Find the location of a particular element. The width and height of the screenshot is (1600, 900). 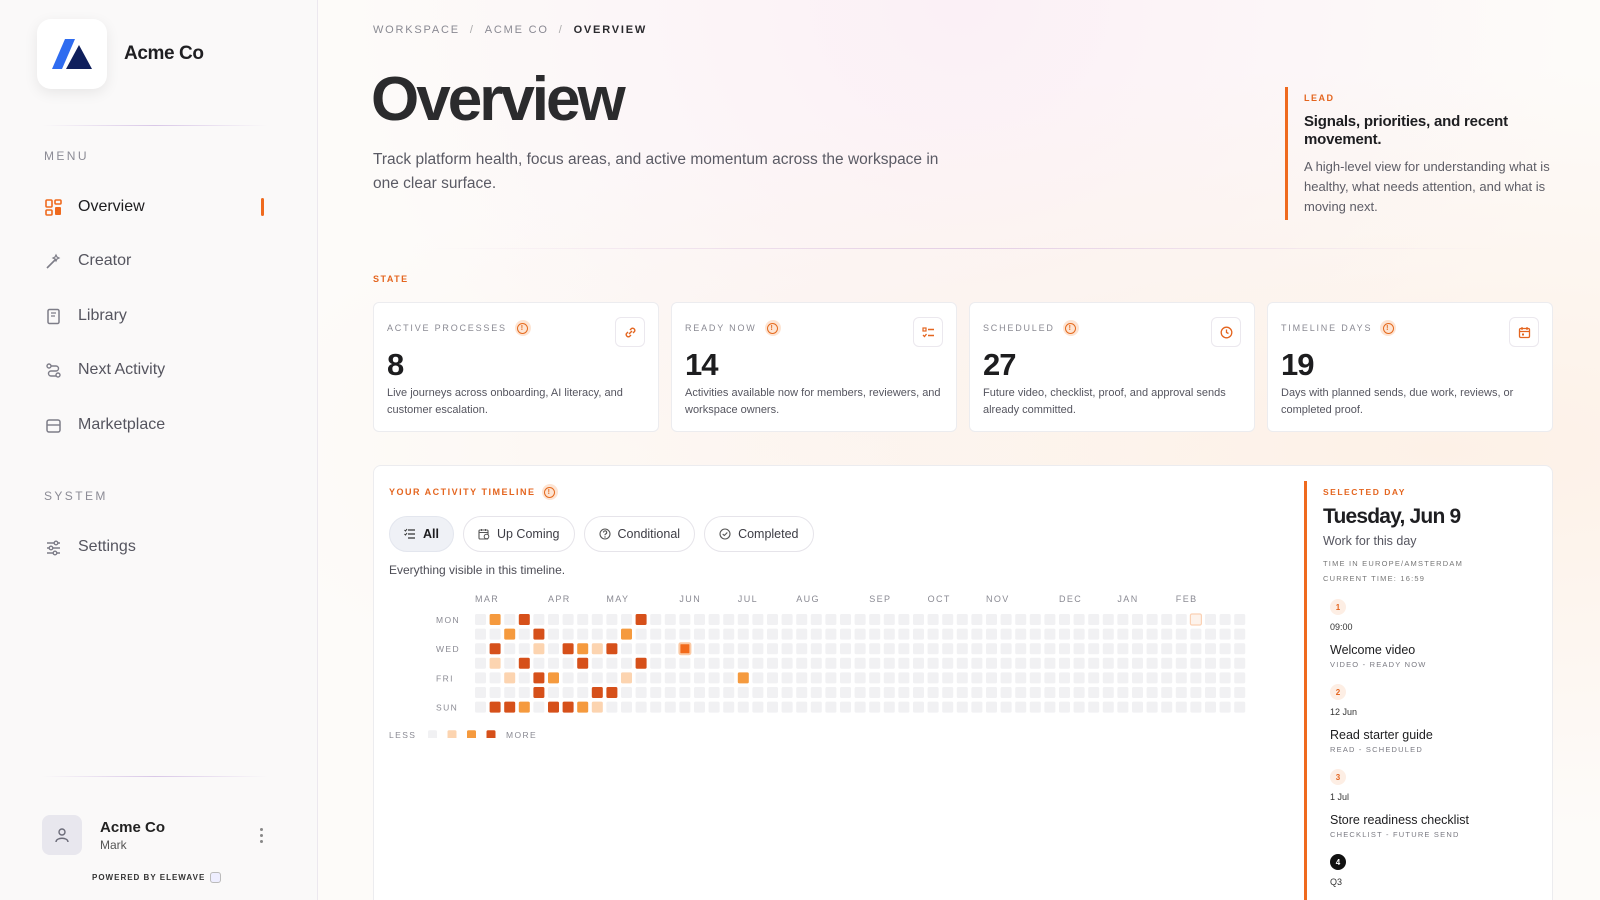

filter-conditional: Conditional is located at coordinates (639, 534).